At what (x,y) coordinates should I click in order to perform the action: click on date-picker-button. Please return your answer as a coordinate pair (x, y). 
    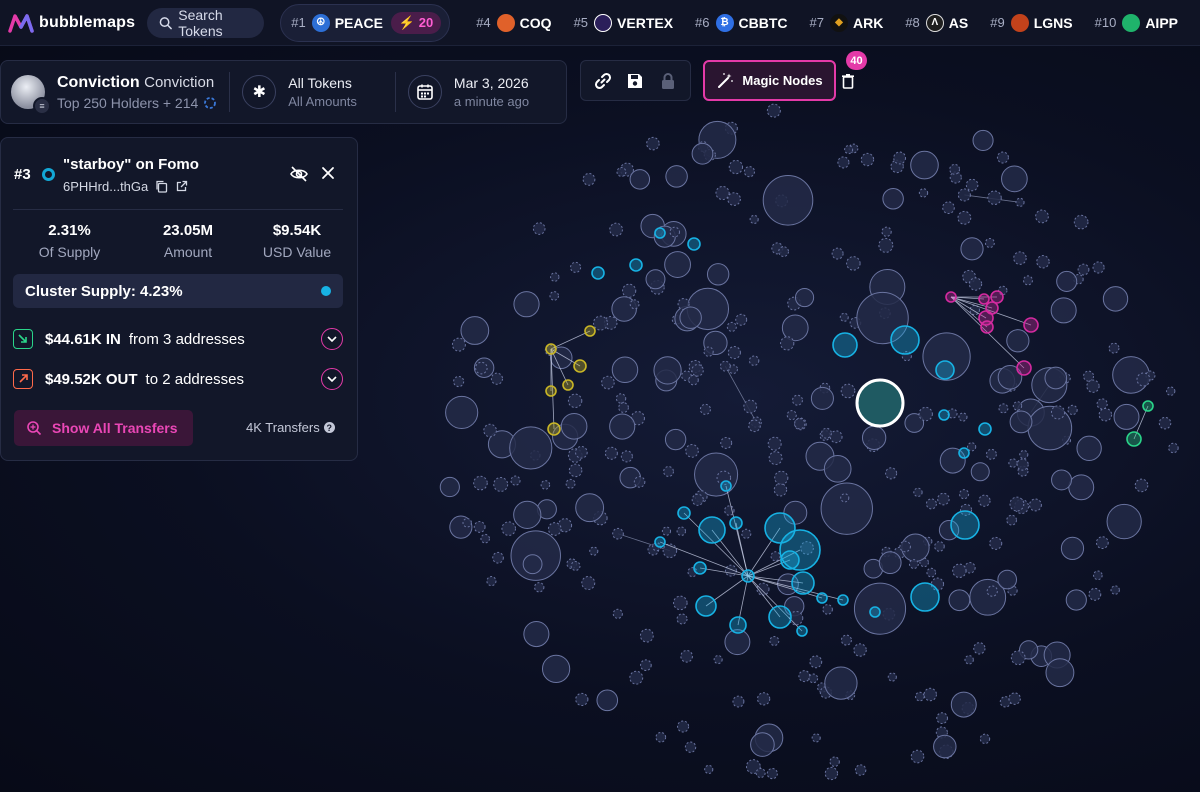
    Looking at the image, I should click on (424, 92).